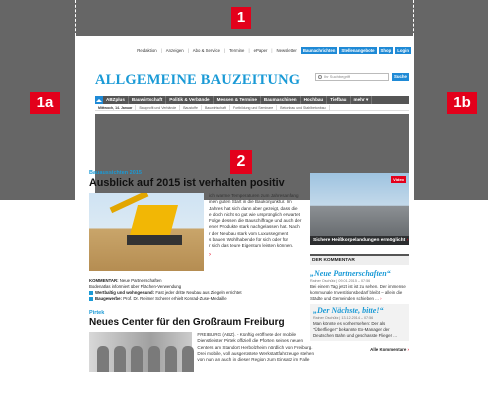 Image resolution: width=488 pixels, height=413 pixels. I want to click on zone-label-1a: 1a, so click(45, 103).